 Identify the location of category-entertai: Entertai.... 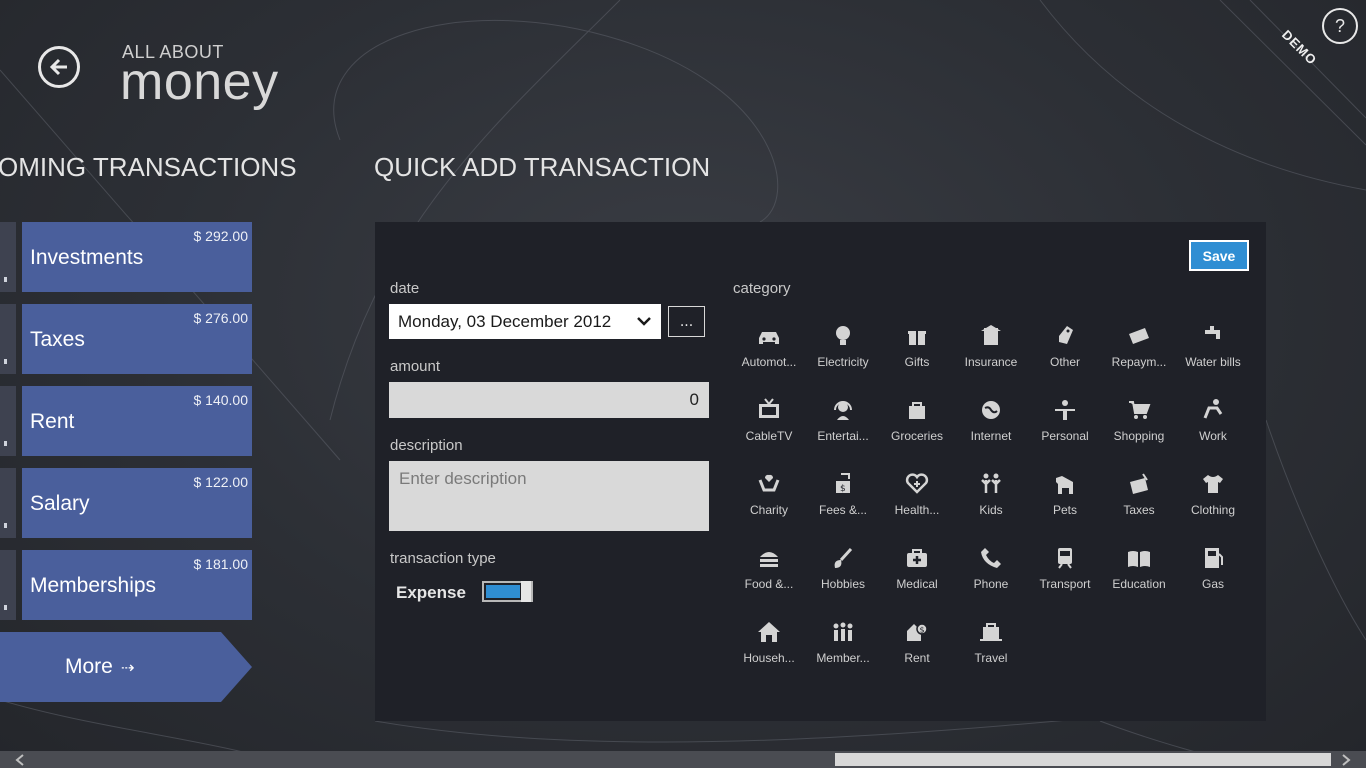
(843, 425).